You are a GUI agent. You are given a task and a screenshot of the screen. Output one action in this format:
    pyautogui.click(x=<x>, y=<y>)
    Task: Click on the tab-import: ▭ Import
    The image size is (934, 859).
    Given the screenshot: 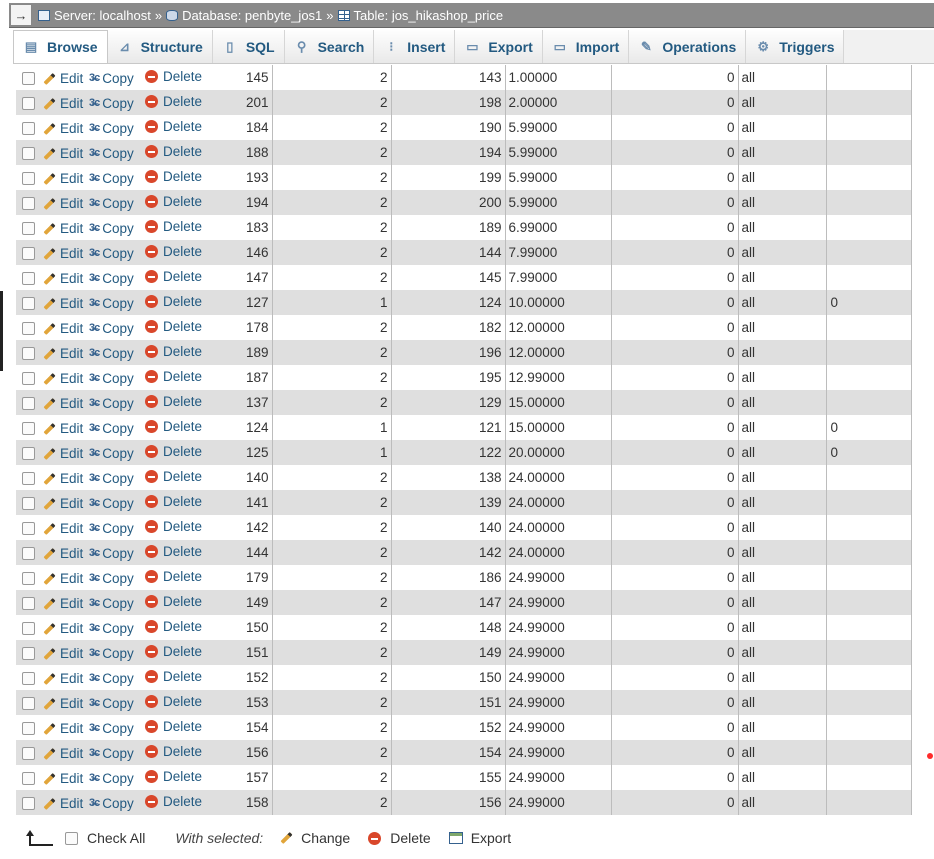 What is the action you would take?
    pyautogui.click(x=586, y=46)
    